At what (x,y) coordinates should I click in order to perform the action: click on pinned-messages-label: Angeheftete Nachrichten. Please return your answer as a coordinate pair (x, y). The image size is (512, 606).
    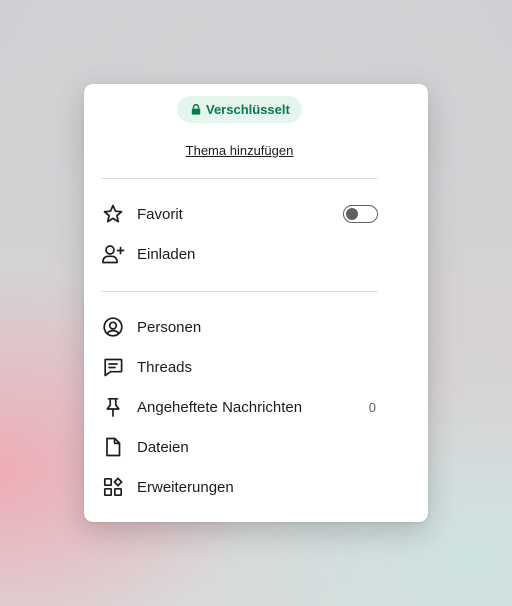
    Looking at the image, I should click on (220, 407).